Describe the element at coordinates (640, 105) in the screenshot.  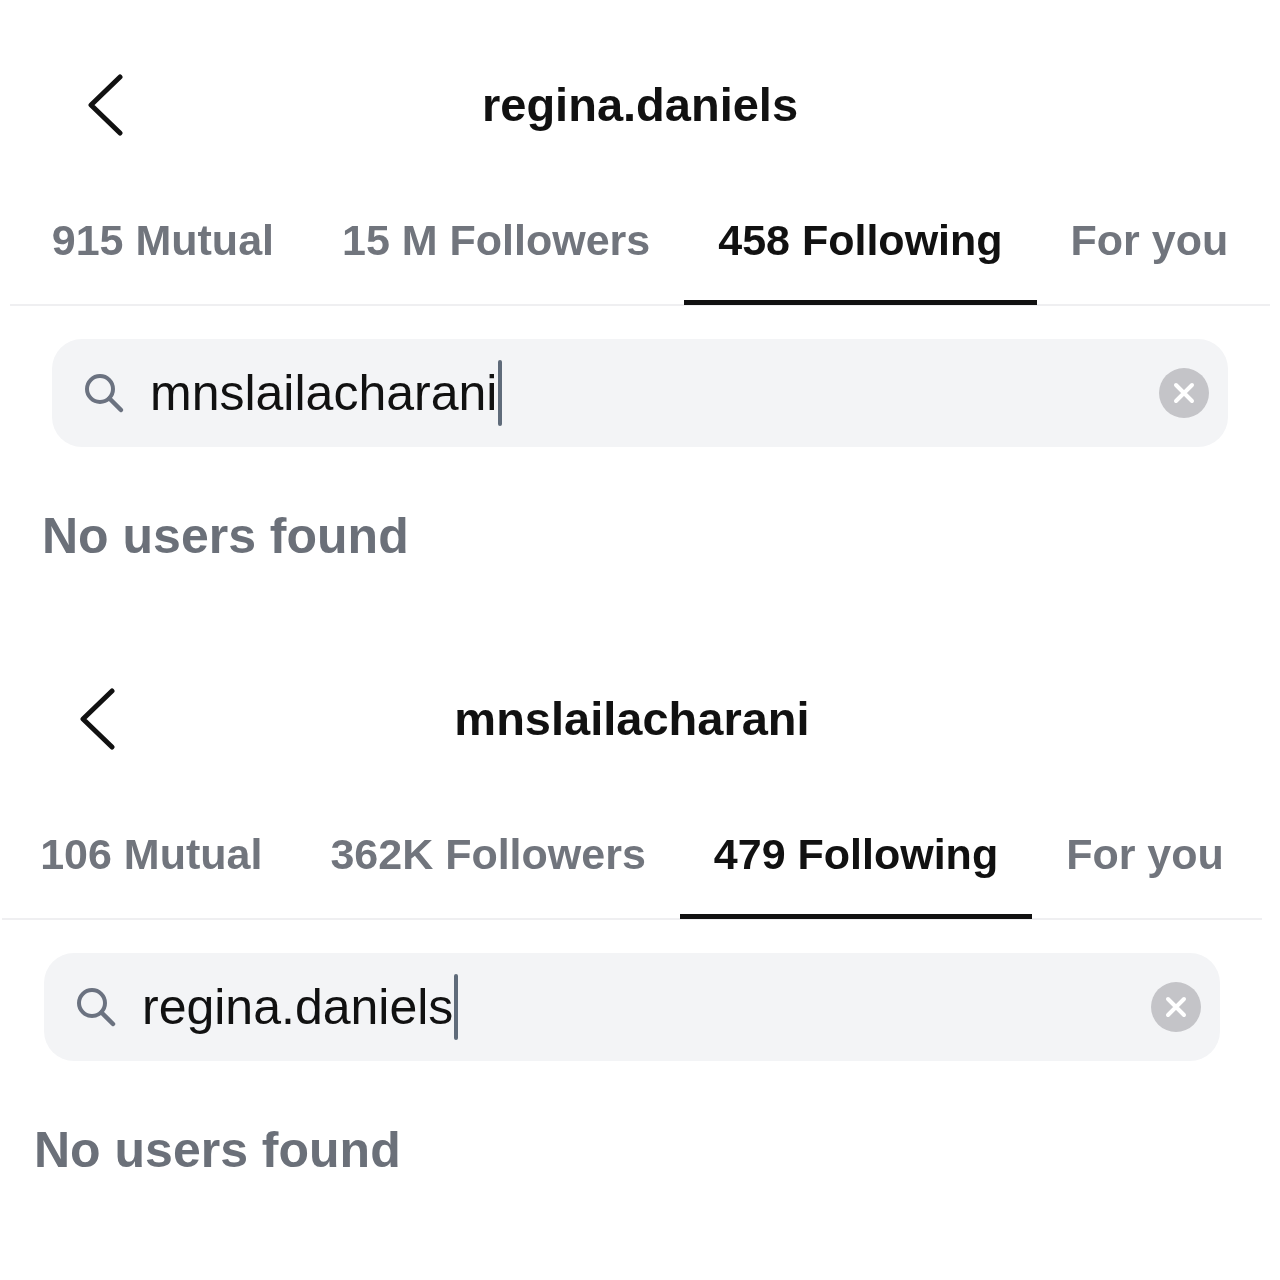
I see `profile-username: regina.daniels` at that location.